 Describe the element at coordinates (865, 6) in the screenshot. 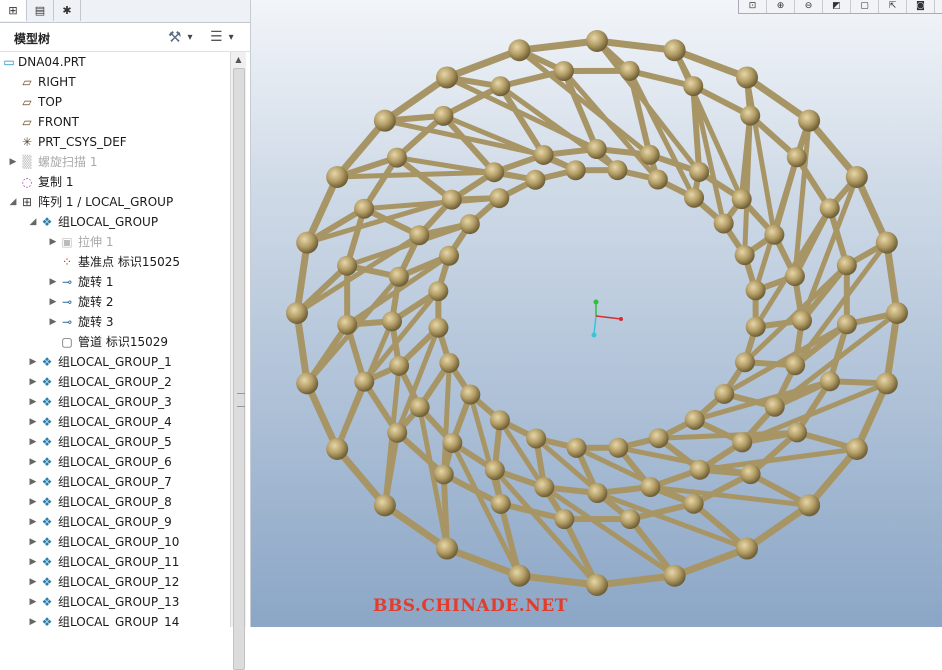

I see `display-style-button: ▢` at that location.